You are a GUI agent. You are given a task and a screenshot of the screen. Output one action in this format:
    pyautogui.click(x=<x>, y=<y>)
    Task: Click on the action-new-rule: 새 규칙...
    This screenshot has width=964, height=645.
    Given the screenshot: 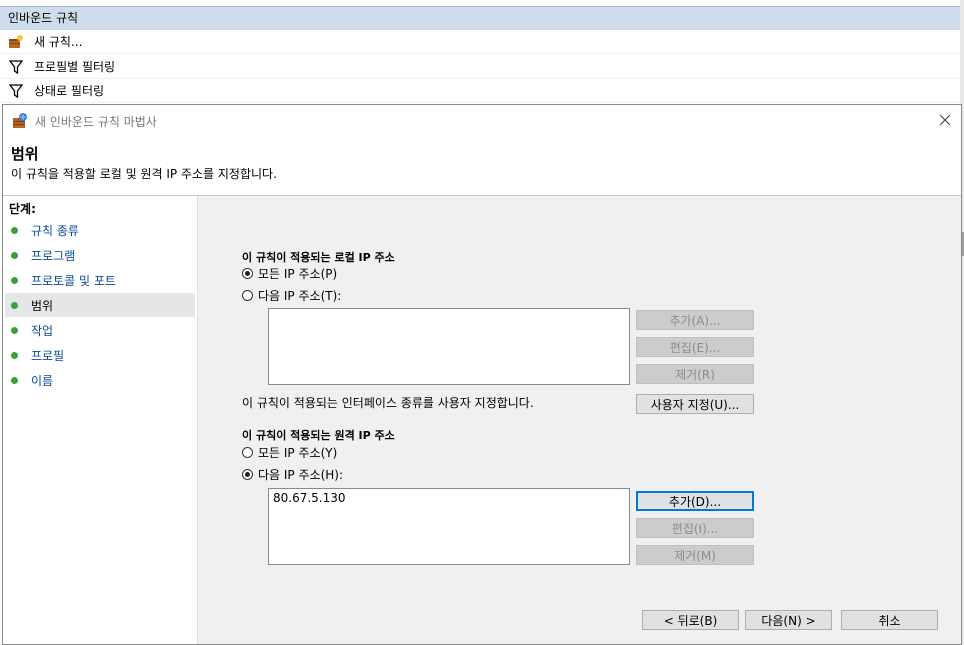 What is the action you would take?
    pyautogui.click(x=482, y=42)
    